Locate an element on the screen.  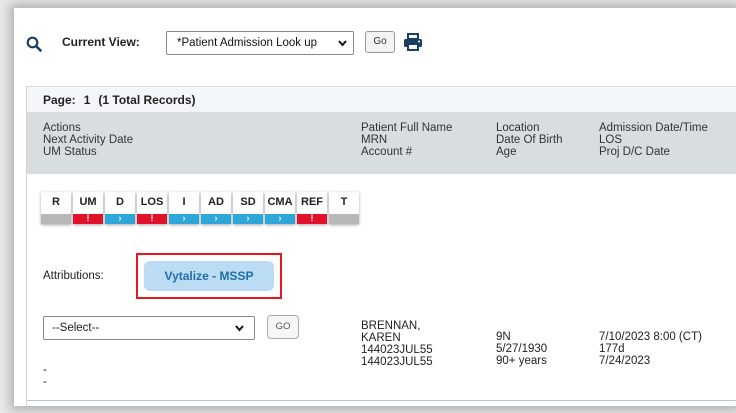
action-button-label: I is located at coordinates (184, 202).